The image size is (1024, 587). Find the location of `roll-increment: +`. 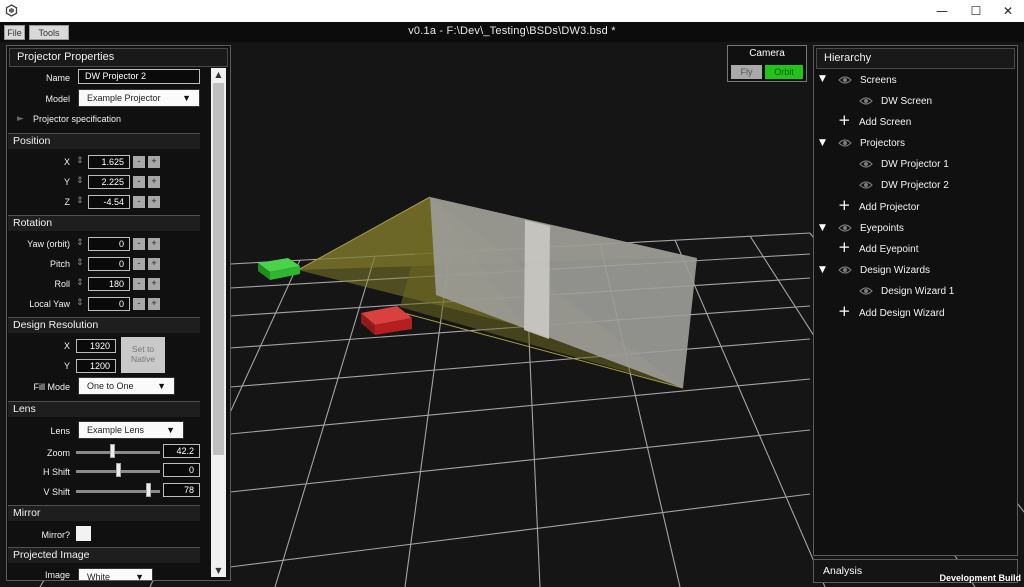

roll-increment: + is located at coordinates (154, 284).